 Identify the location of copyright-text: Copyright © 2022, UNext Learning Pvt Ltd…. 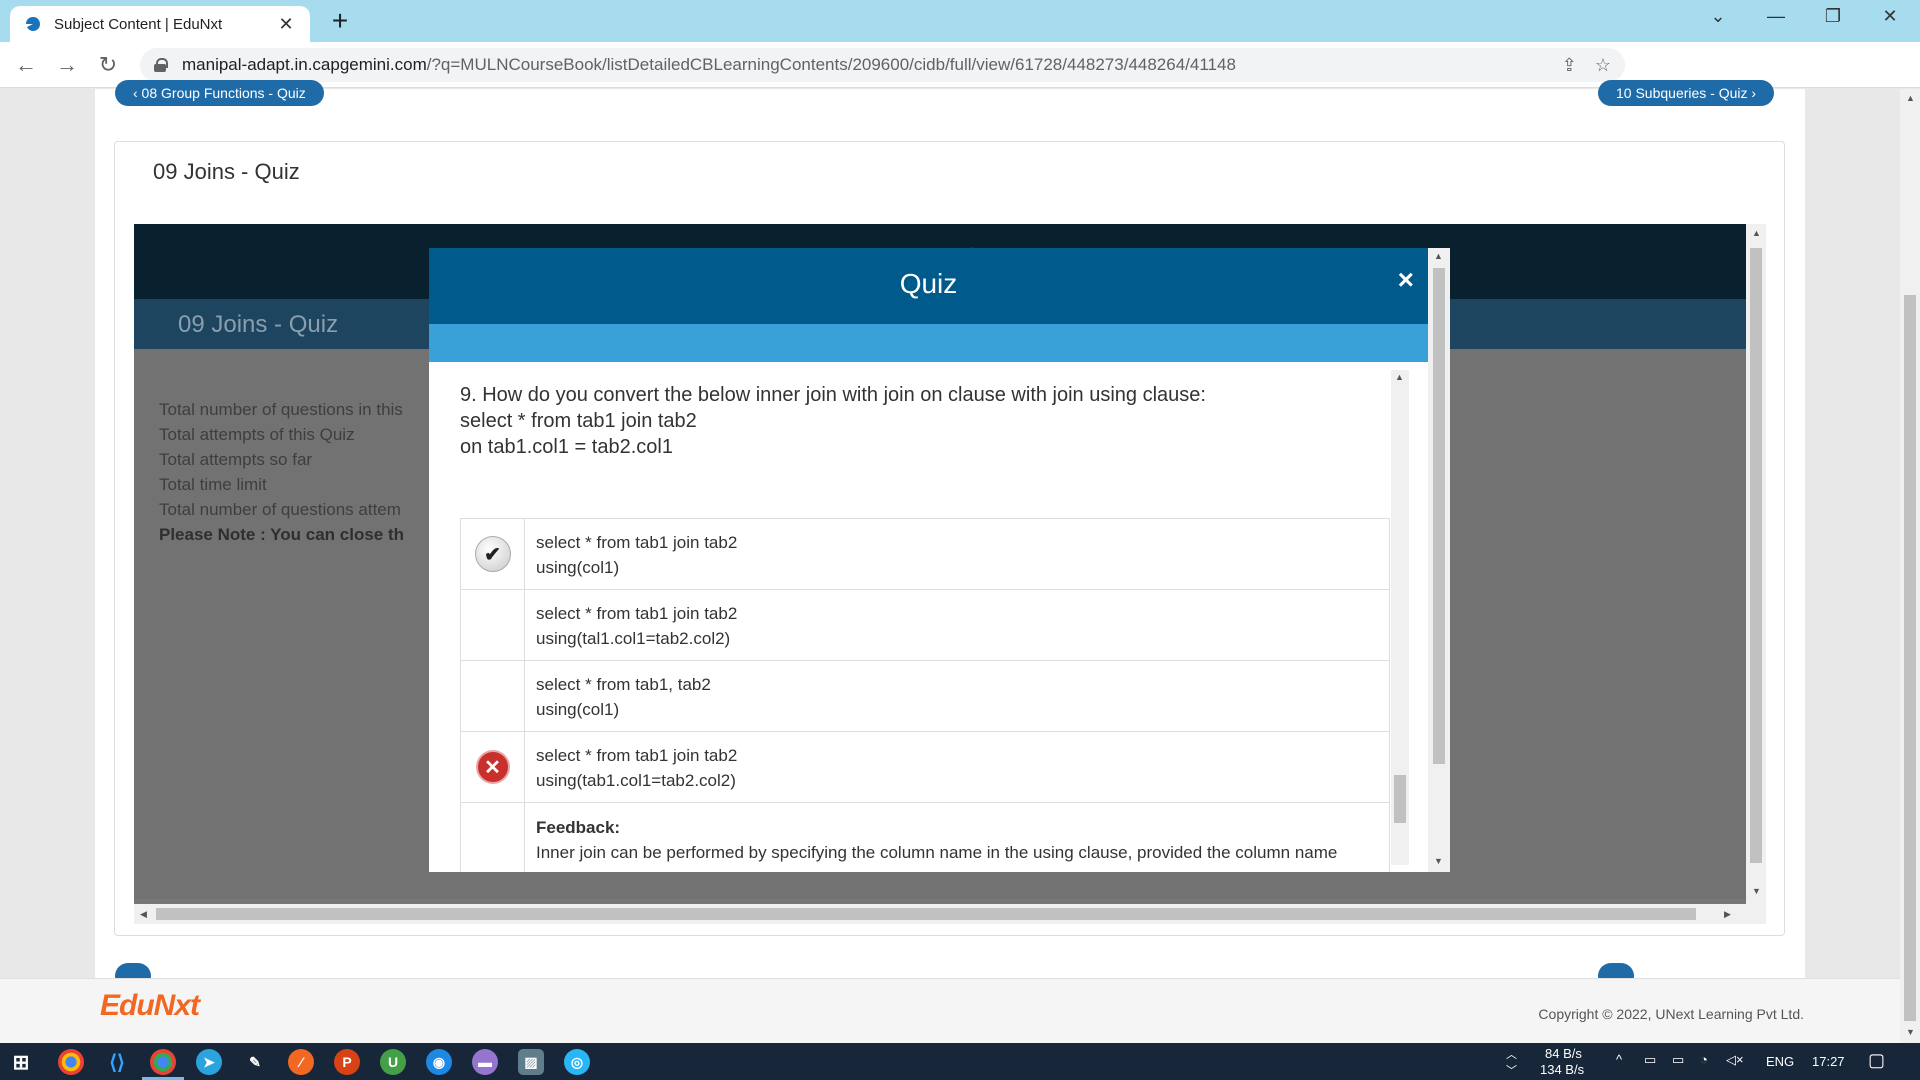
(1671, 1014).